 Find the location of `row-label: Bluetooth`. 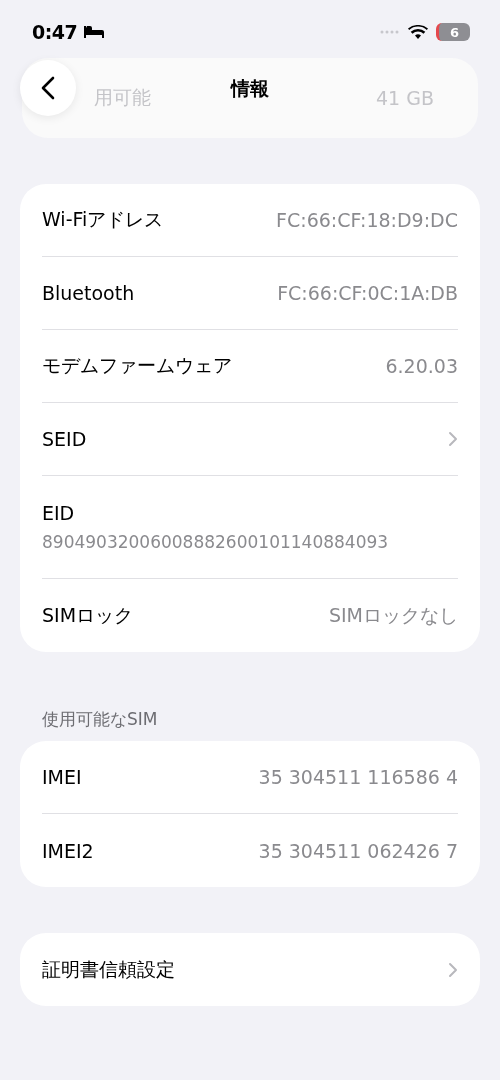

row-label: Bluetooth is located at coordinates (88, 293).